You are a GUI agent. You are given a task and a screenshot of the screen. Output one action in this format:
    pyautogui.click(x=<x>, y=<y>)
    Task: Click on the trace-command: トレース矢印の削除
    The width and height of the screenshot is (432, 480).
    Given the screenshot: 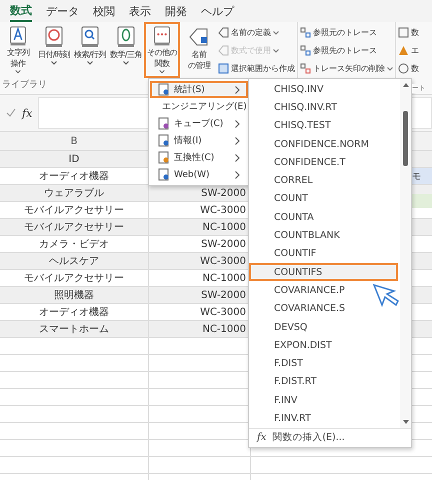 What is the action you would take?
    pyautogui.click(x=346, y=68)
    